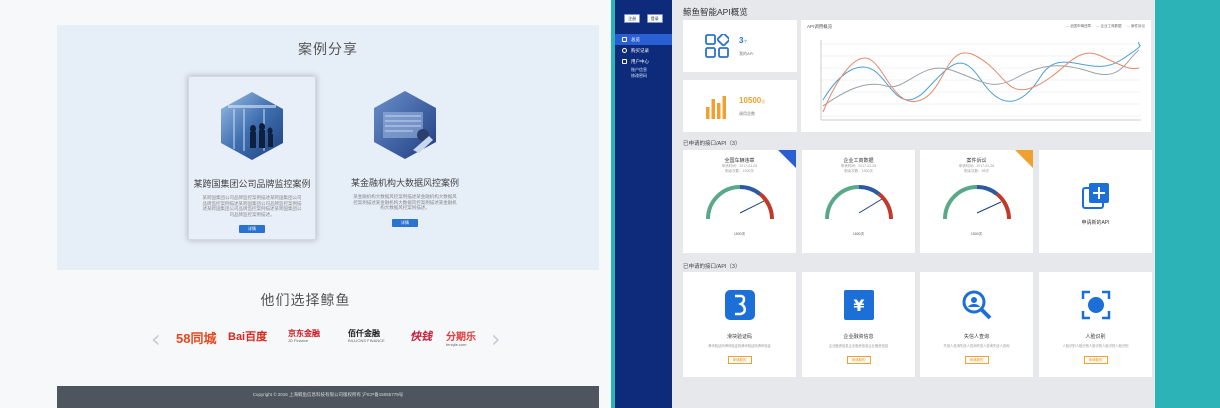 This screenshot has width=1220, height=408. What do you see at coordinates (643, 204) in the screenshot?
I see `sidebar: 注册 登录 总览 购买记录 用户中心 账户信息 修改密码` at bounding box center [643, 204].